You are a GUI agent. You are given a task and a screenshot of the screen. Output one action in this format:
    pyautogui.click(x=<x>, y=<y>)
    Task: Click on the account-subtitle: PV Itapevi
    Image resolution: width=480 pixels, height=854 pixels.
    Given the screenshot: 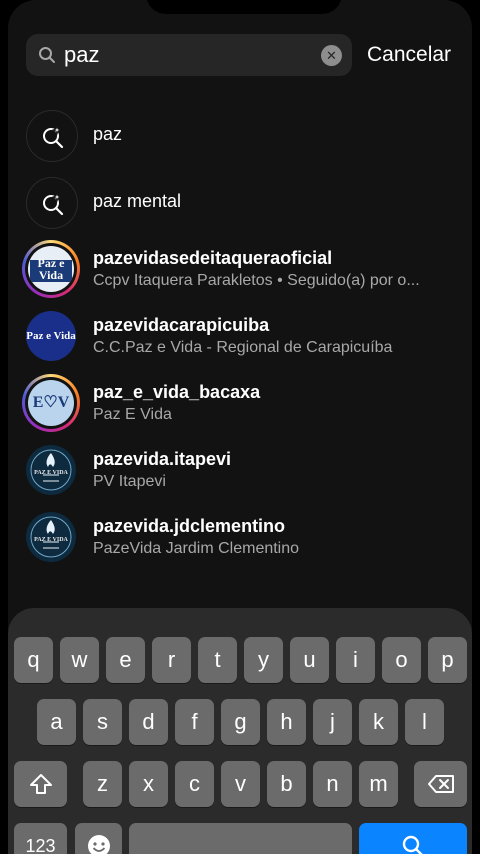 What is the action you would take?
    pyautogui.click(x=129, y=481)
    